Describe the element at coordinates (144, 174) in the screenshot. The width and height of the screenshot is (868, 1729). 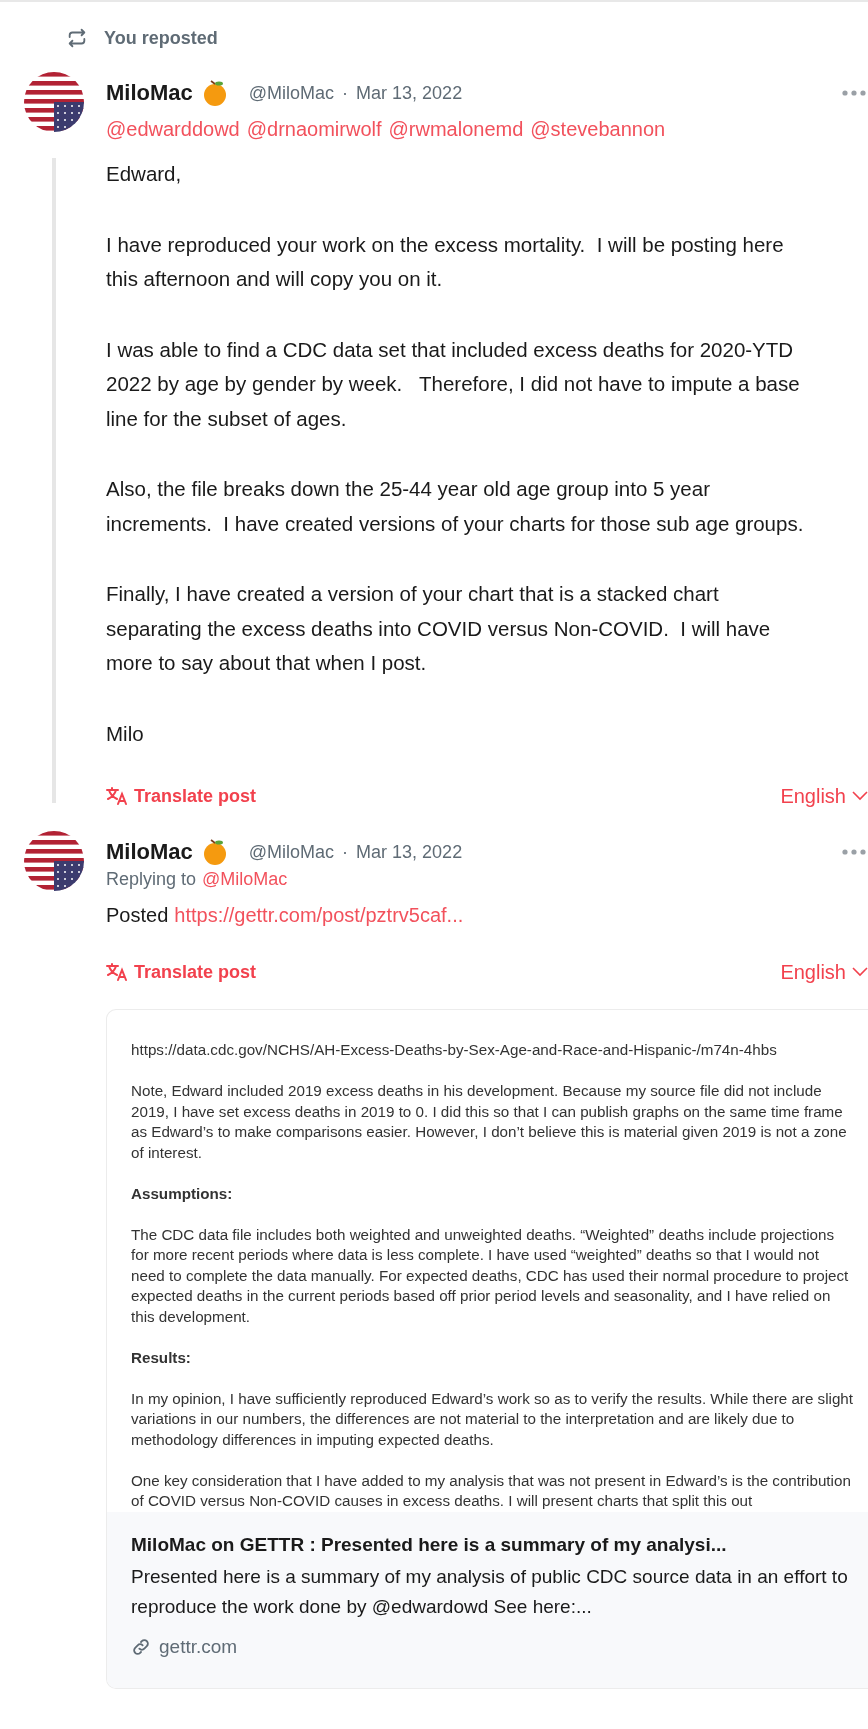
I see `post-paragraph: Edward,` at that location.